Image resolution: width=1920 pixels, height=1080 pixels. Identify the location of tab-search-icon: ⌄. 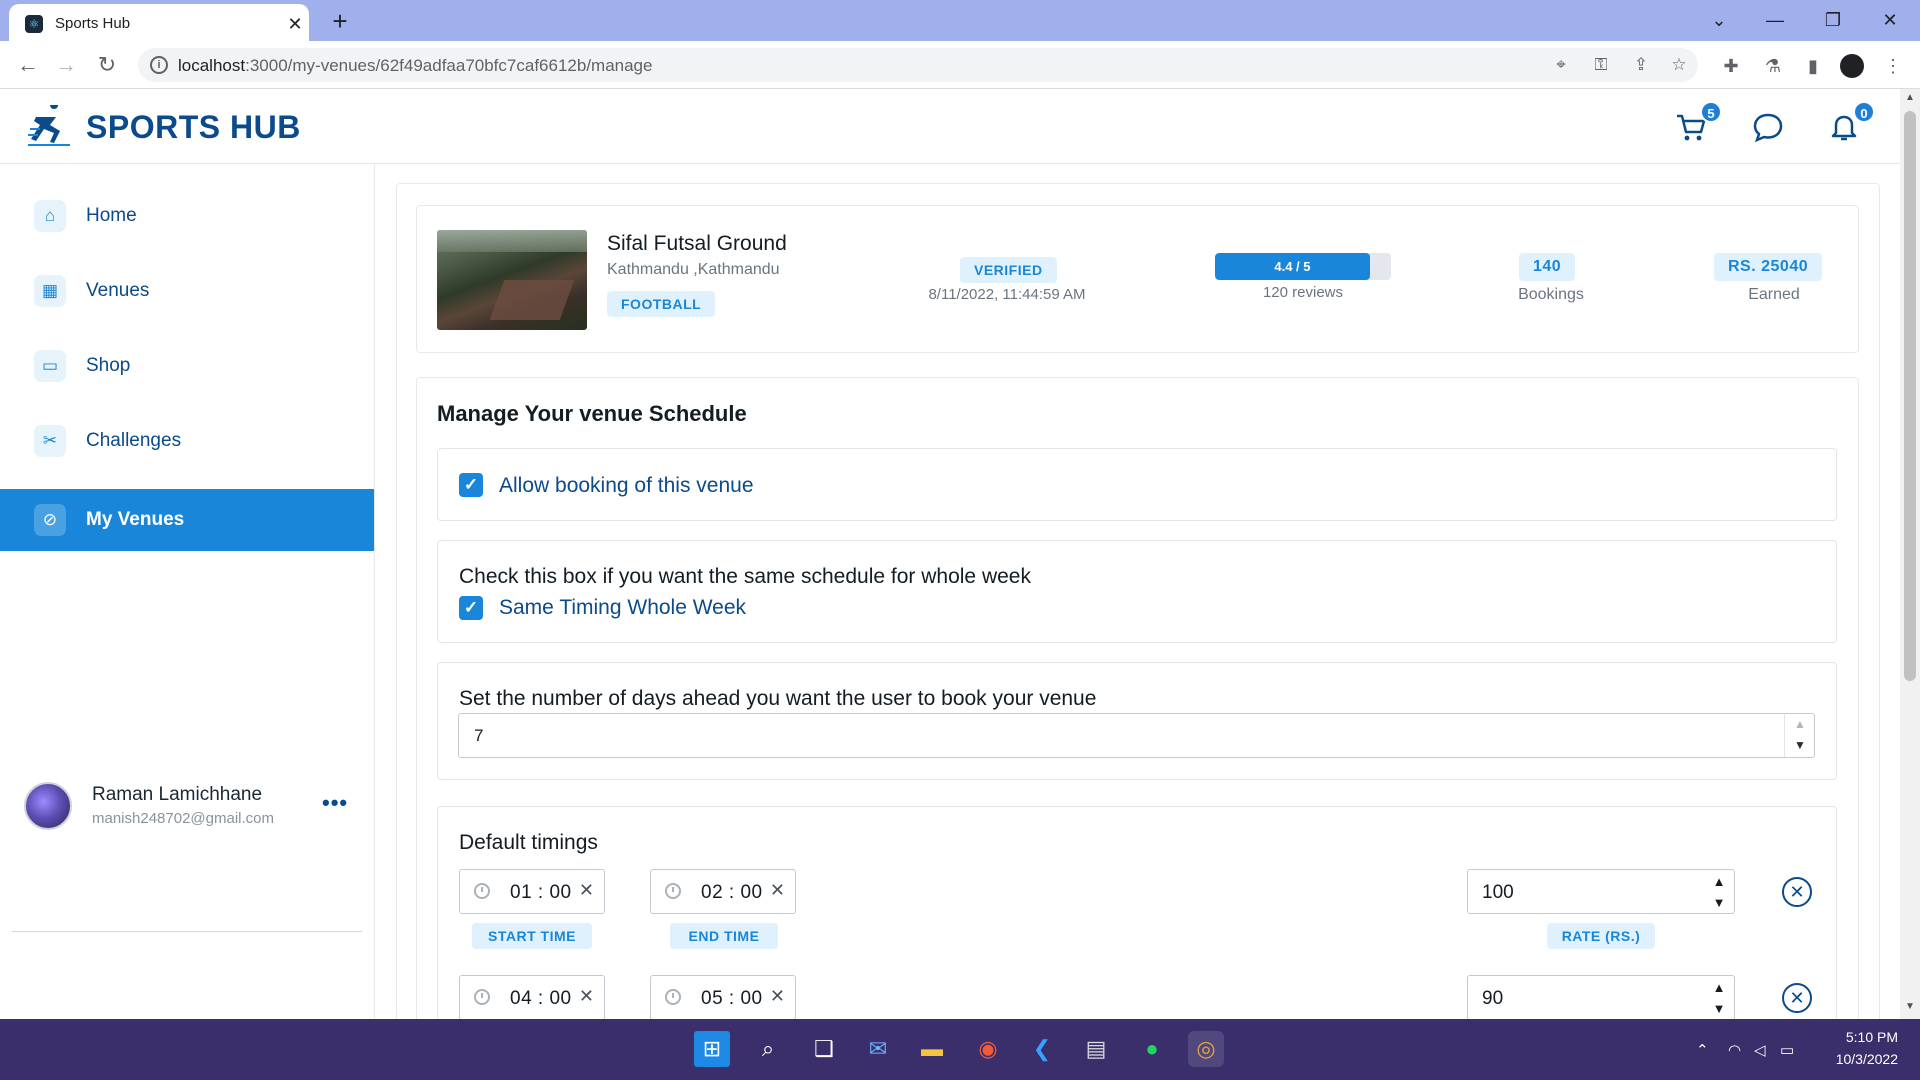
(1719, 20).